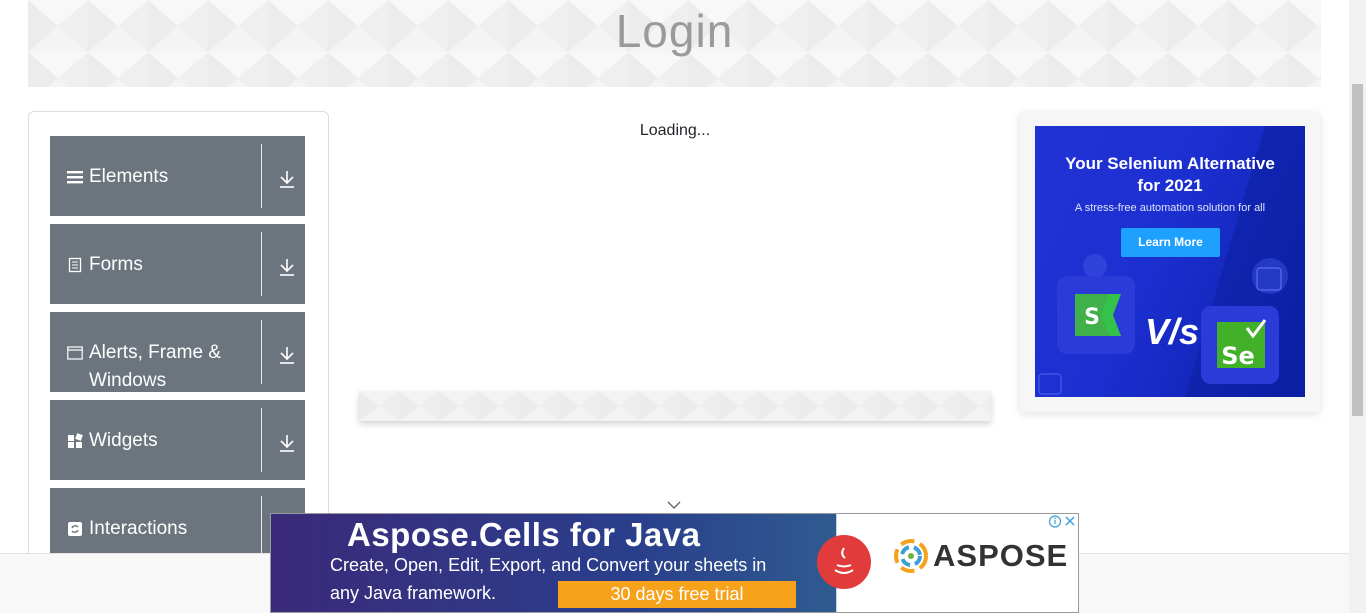  What do you see at coordinates (75, 177) in the screenshot?
I see `menu-icon` at bounding box center [75, 177].